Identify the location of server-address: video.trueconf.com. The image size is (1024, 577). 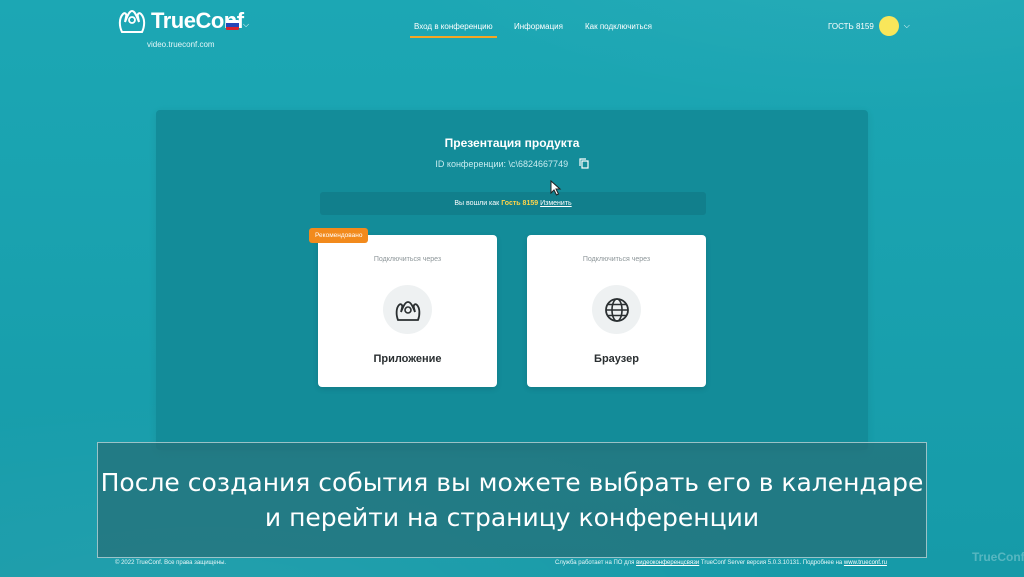
(181, 44).